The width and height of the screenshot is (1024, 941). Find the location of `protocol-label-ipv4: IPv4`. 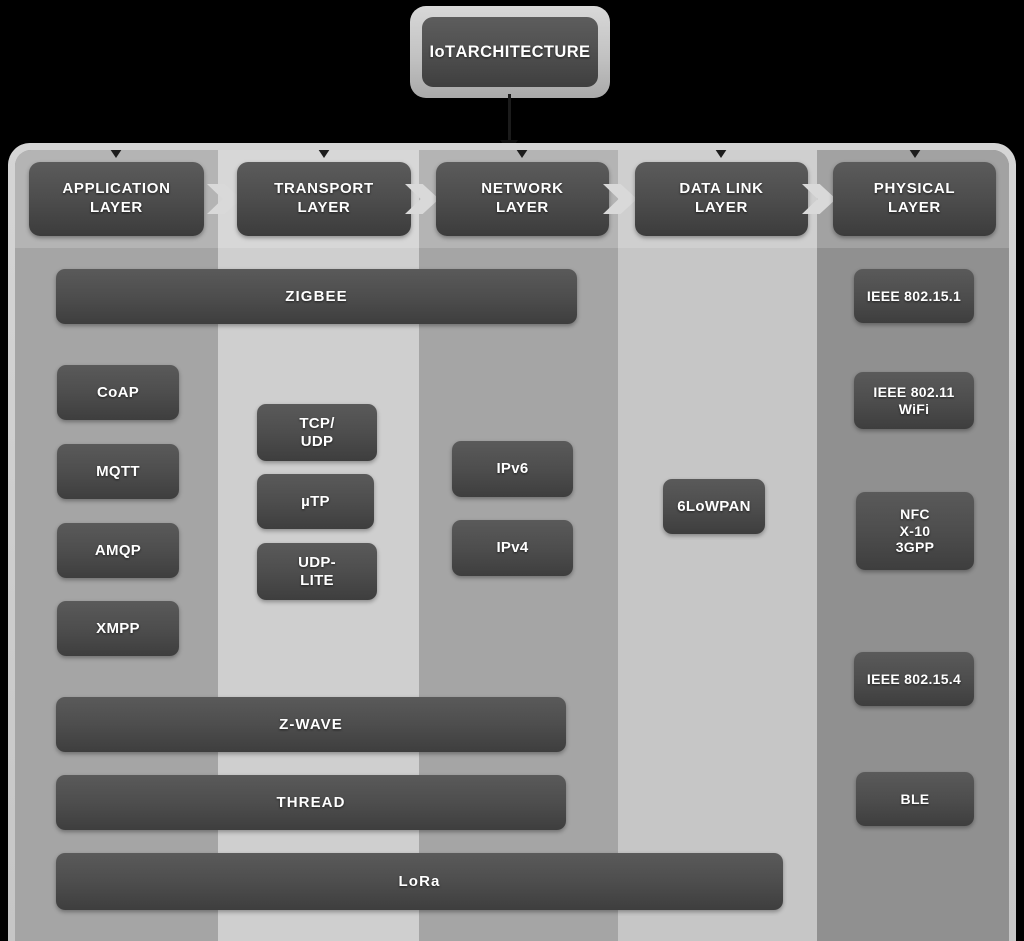

protocol-label-ipv4: IPv4 is located at coordinates (512, 547).